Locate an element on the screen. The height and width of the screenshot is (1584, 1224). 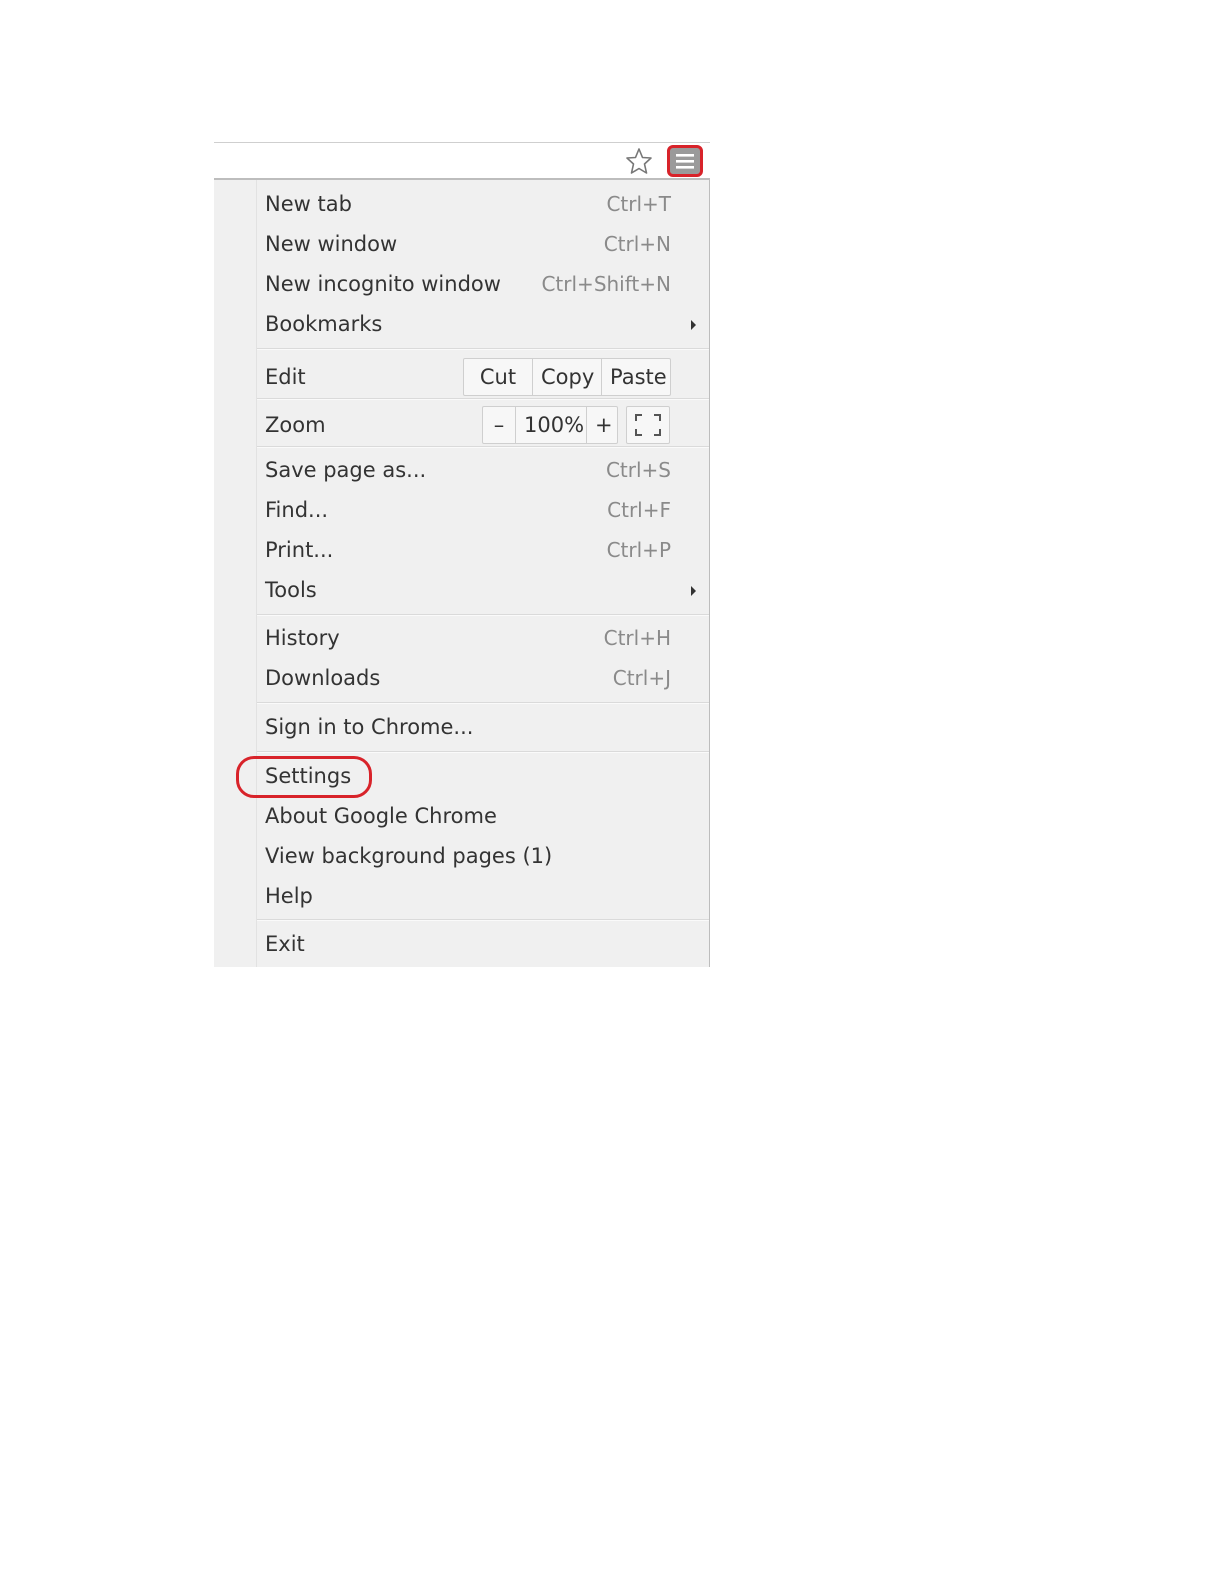
zoom-level: 100% is located at coordinates (551, 425).